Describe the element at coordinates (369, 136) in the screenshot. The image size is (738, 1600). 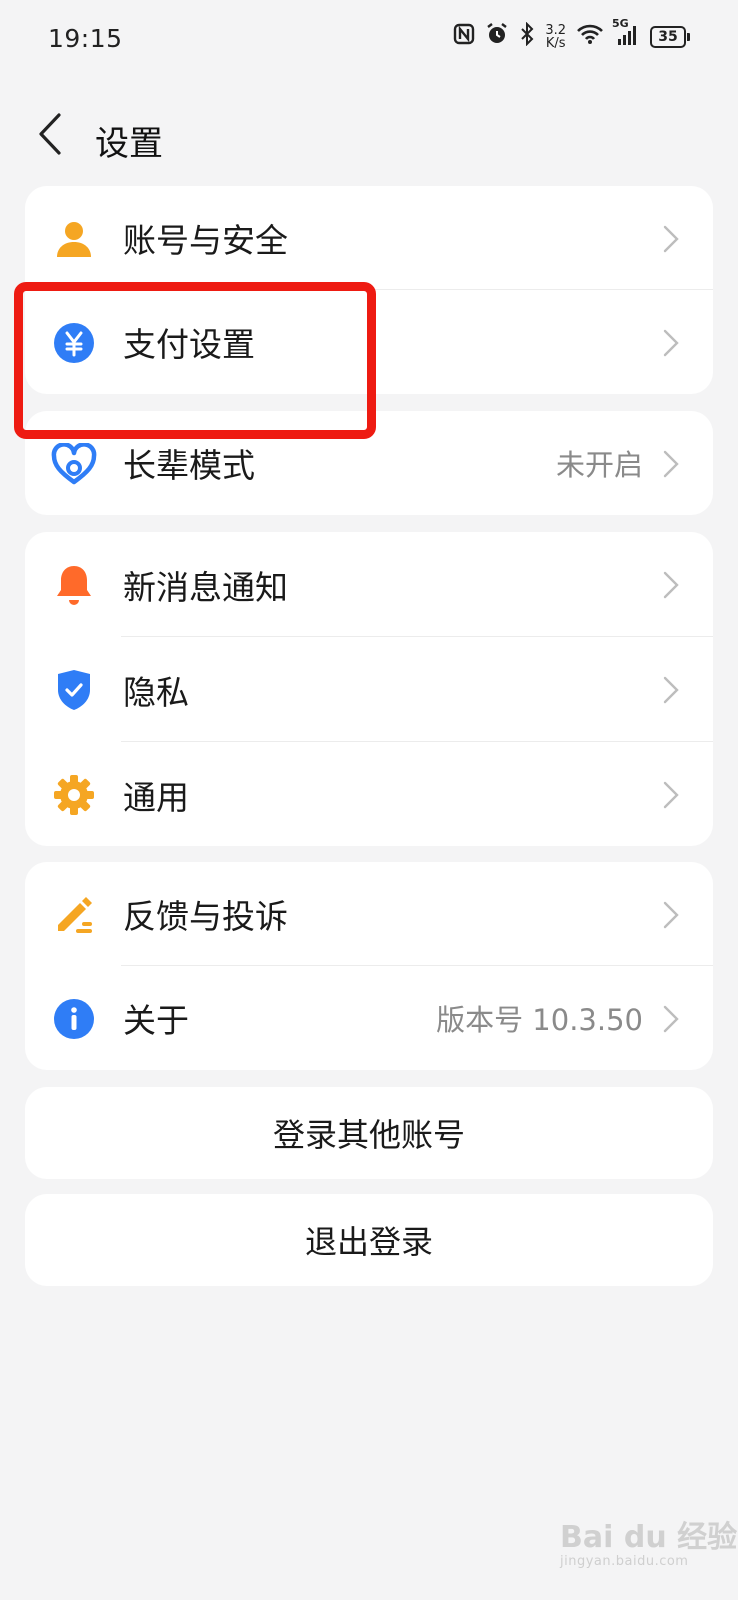
I see `app-header: 设置` at that location.